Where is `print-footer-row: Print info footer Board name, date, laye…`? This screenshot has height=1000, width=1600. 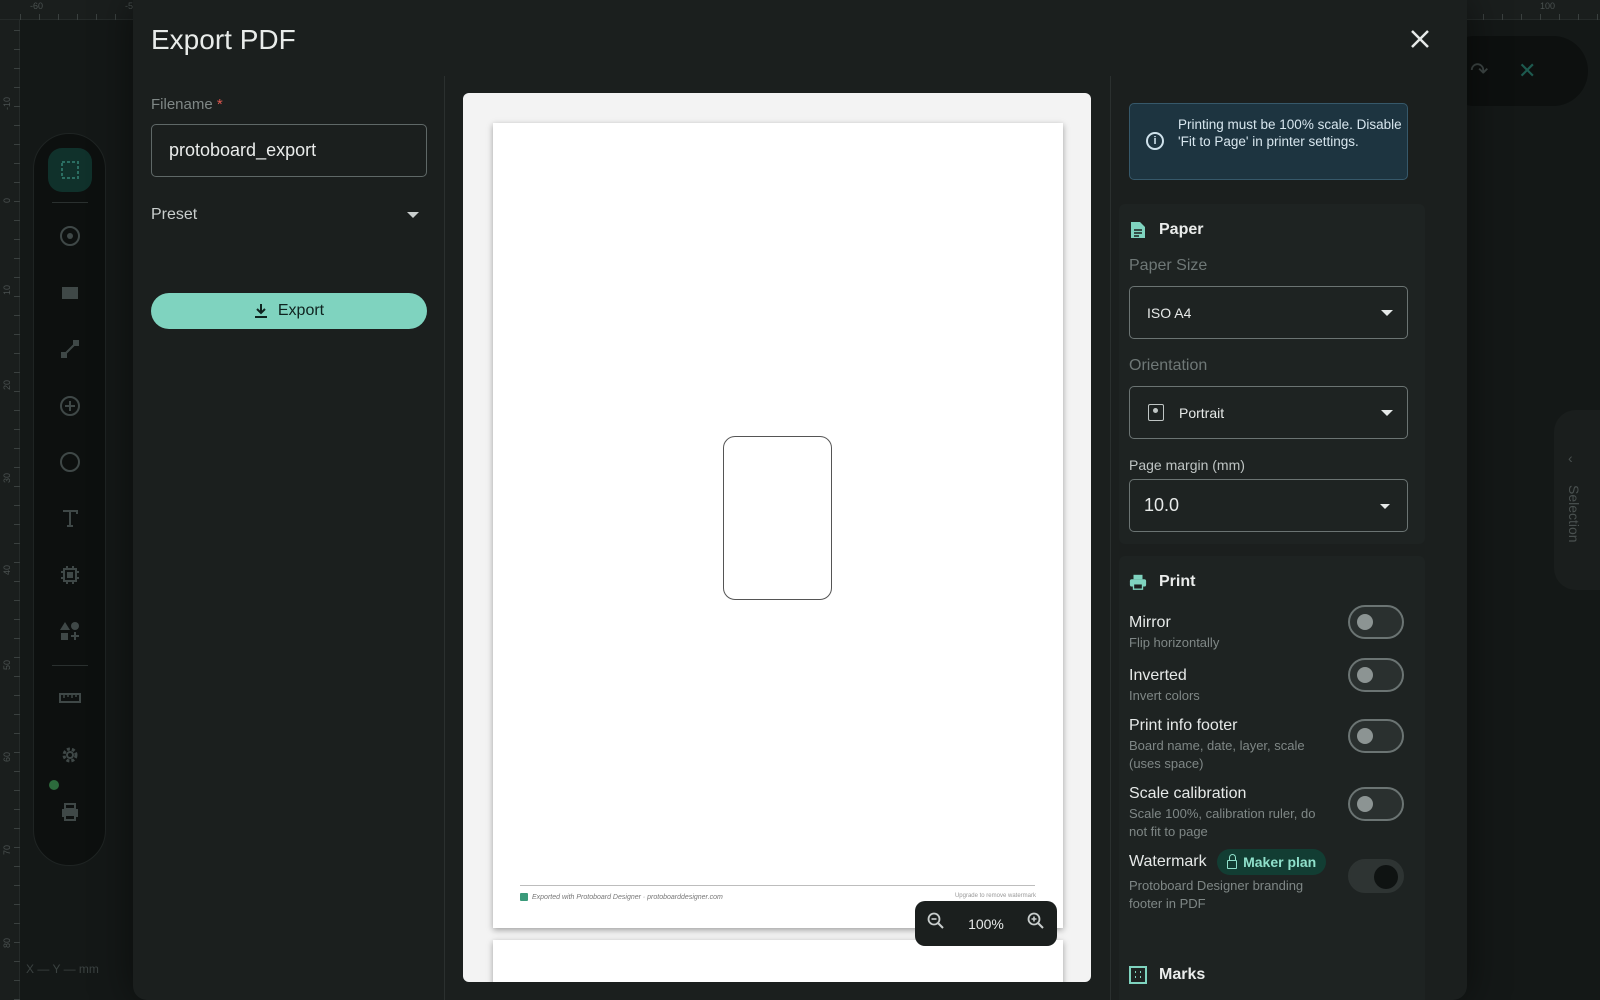
print-footer-row: Print info footer Board name, date, laye… is located at coordinates (1268, 745).